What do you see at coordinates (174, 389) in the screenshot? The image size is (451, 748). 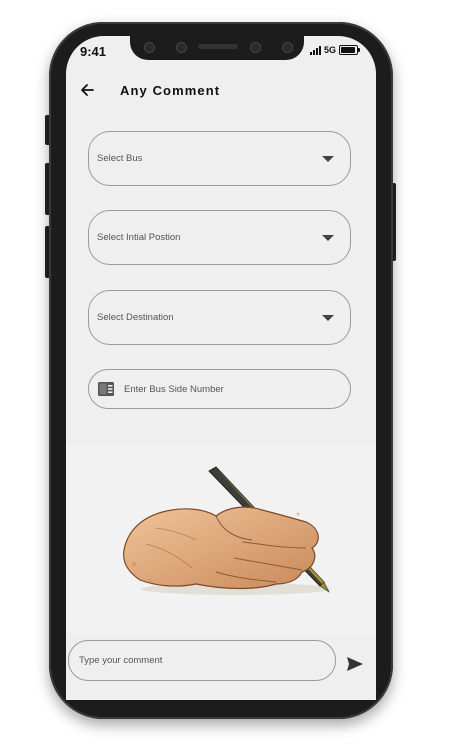 I see `bus-side-number-placeholder: Enter Bus Side Number` at bounding box center [174, 389].